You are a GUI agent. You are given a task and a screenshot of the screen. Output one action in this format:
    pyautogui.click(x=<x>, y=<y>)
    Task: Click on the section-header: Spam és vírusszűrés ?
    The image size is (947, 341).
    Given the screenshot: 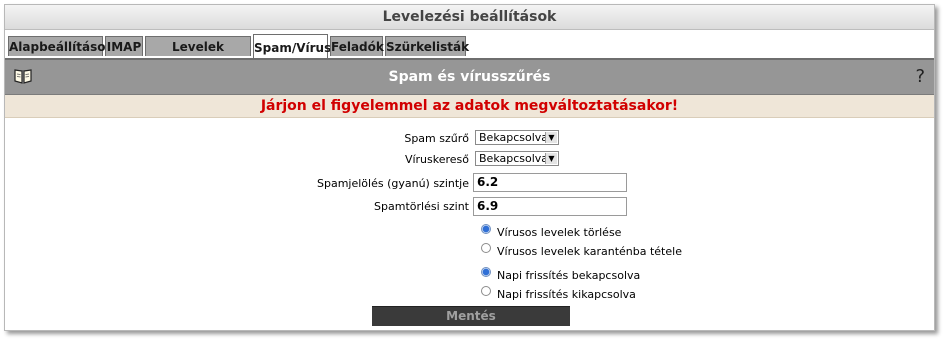 What is the action you would take?
    pyautogui.click(x=469, y=77)
    